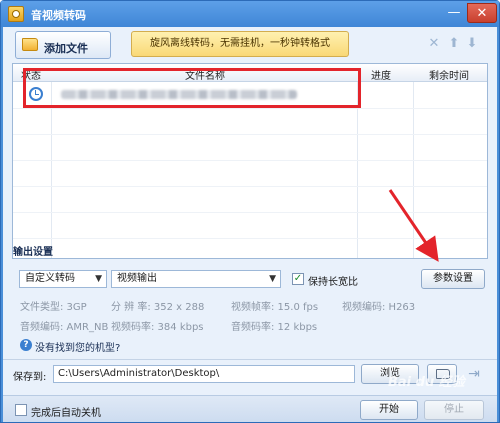  What do you see at coordinates (454, 13) in the screenshot?
I see `minimize-button: —` at bounding box center [454, 13].